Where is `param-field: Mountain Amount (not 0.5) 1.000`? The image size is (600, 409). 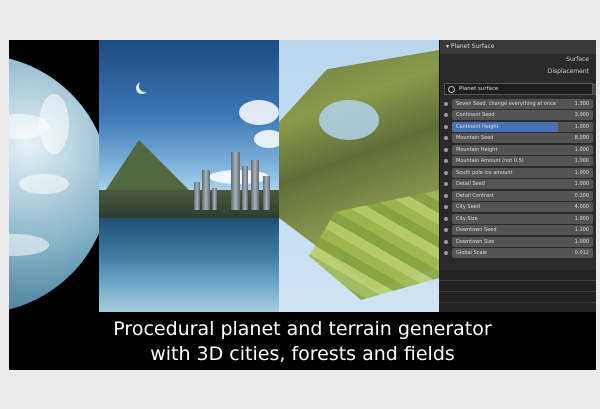 param-field: Mountain Amount (not 0.5) 1.000 is located at coordinates (522, 161).